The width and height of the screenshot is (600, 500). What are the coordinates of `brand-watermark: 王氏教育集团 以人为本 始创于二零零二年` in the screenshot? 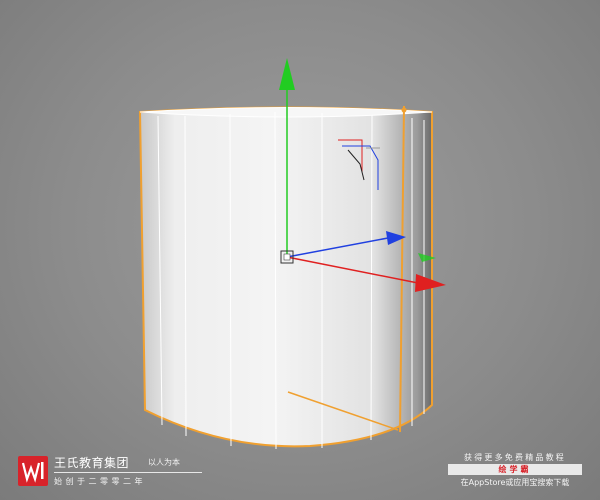 It's located at (113, 472).